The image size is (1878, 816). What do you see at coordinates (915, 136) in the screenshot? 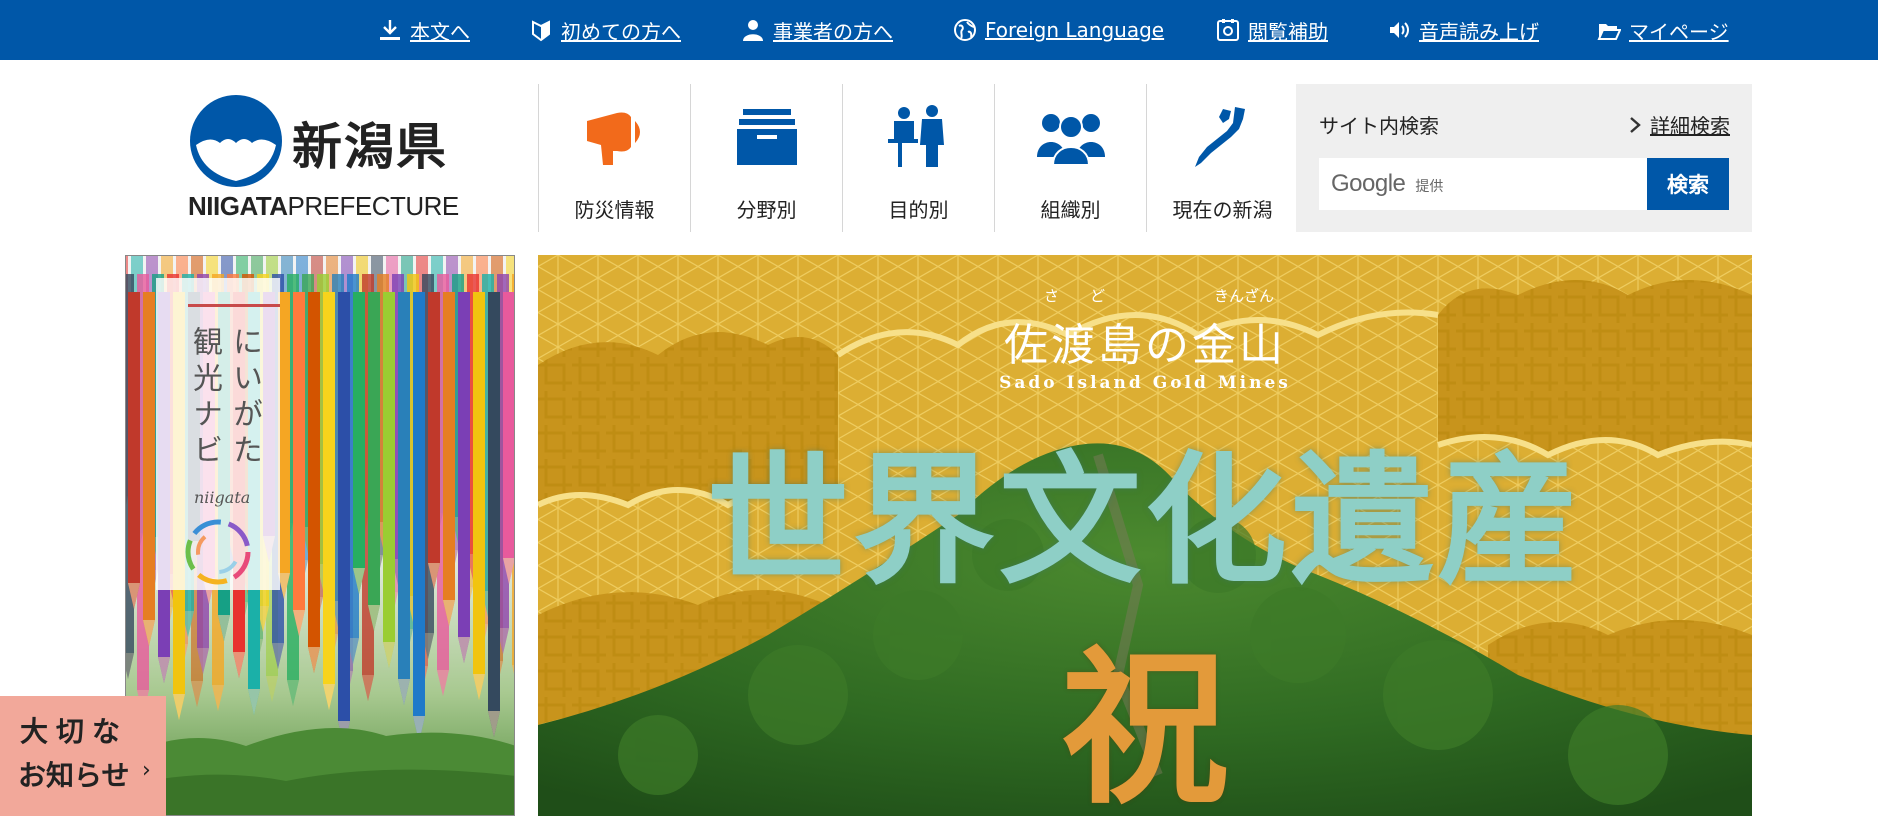
I see `consultation-icon` at bounding box center [915, 136].